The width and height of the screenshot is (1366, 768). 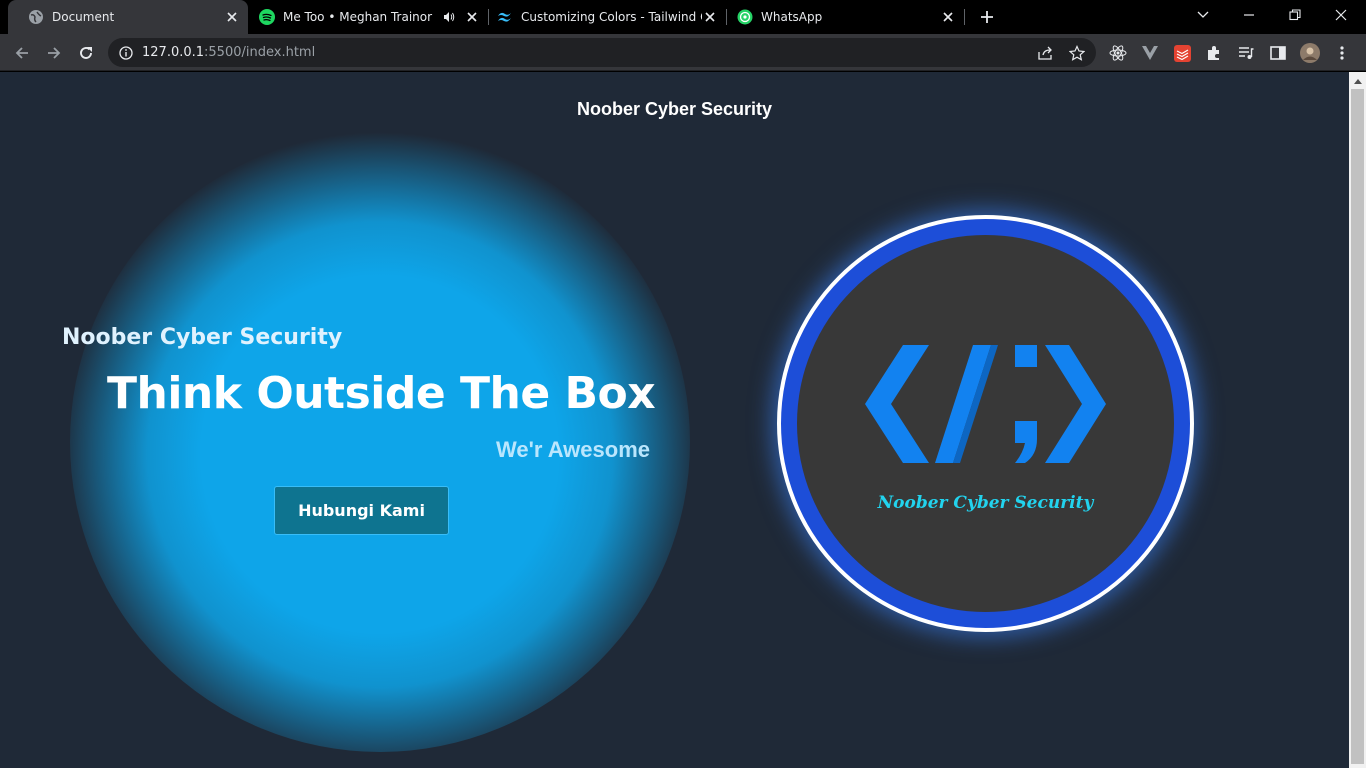 I want to click on vertical-scrollbar, so click(x=1357, y=420).